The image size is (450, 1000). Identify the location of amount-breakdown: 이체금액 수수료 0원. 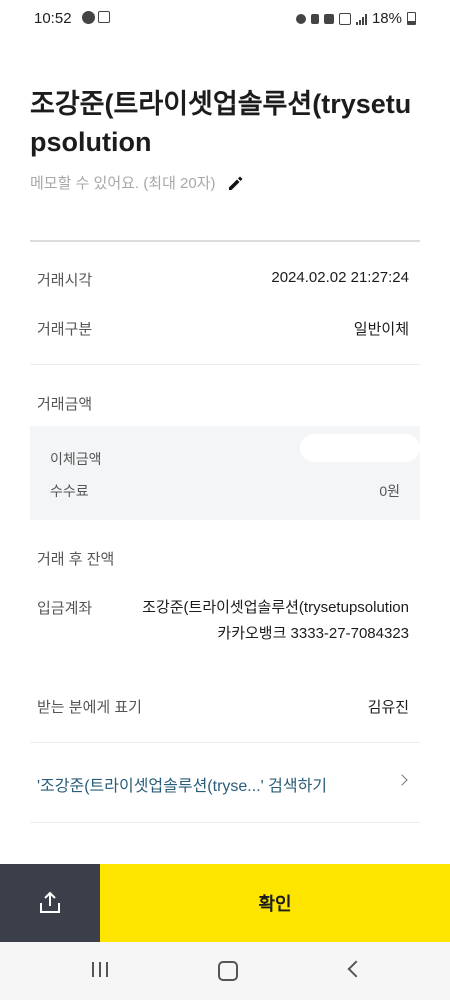
(225, 473).